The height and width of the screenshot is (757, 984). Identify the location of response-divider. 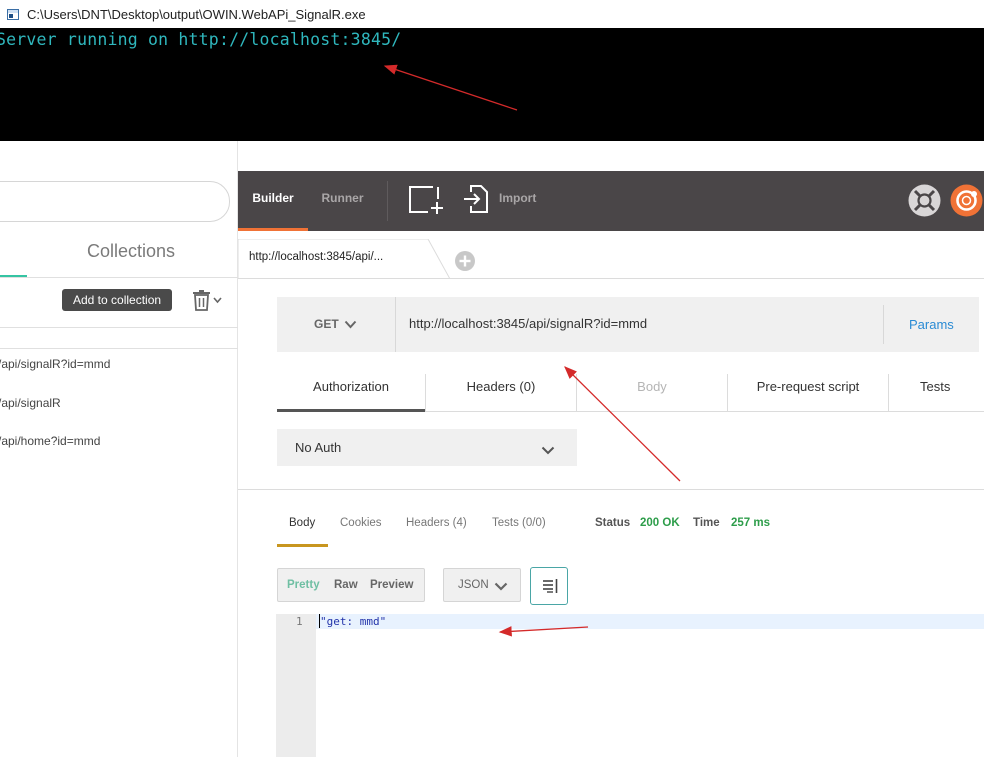
(611, 489).